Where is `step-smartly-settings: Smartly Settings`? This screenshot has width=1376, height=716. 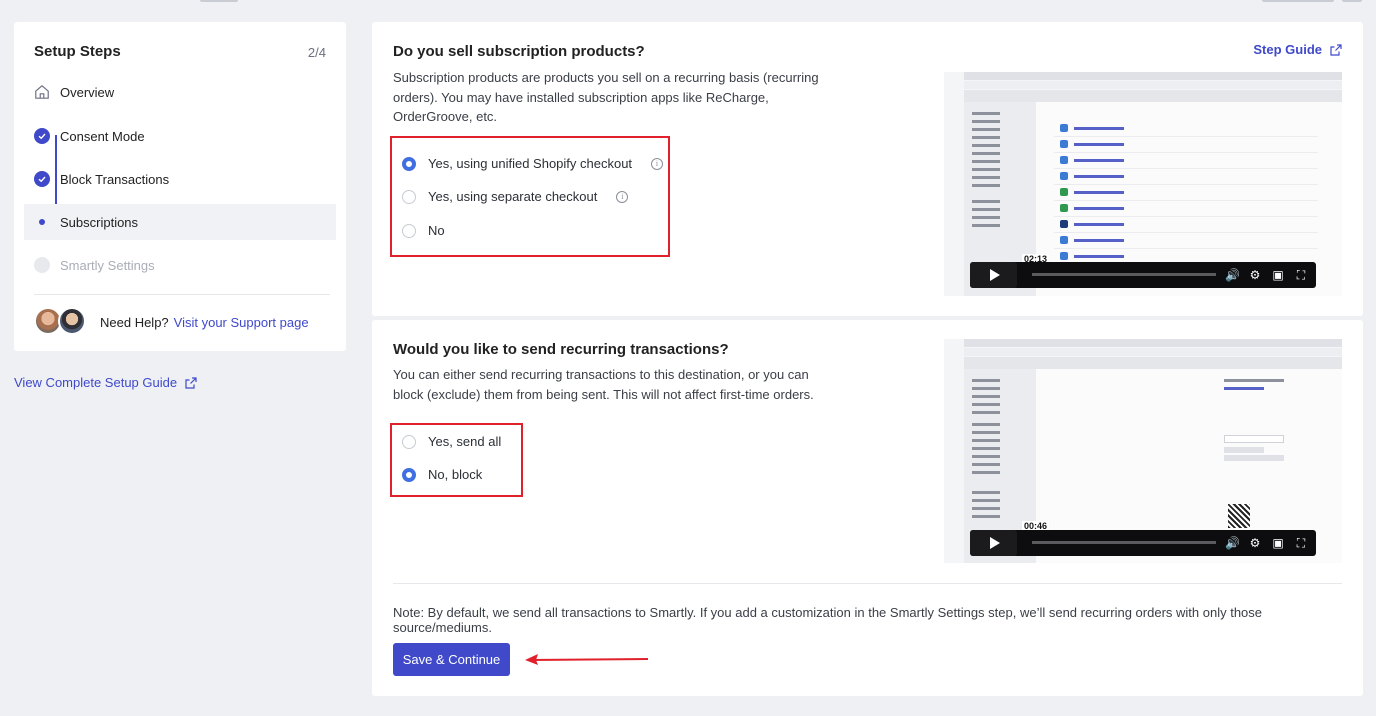 step-smartly-settings: Smartly Settings is located at coordinates (180, 265).